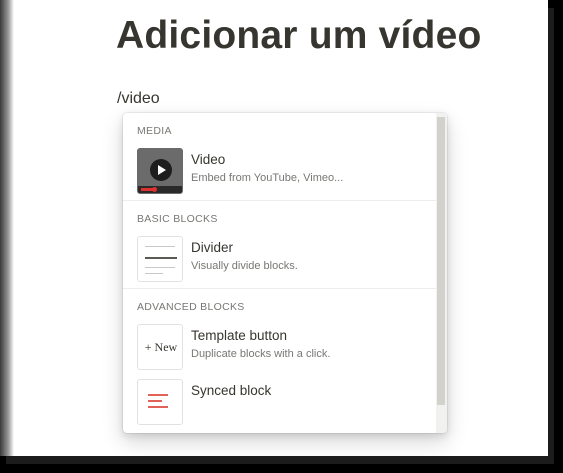 Image resolution: width=563 pixels, height=473 pixels. What do you see at coordinates (299, 36) in the screenshot?
I see `page-title: Adicionar um vídeo` at bounding box center [299, 36].